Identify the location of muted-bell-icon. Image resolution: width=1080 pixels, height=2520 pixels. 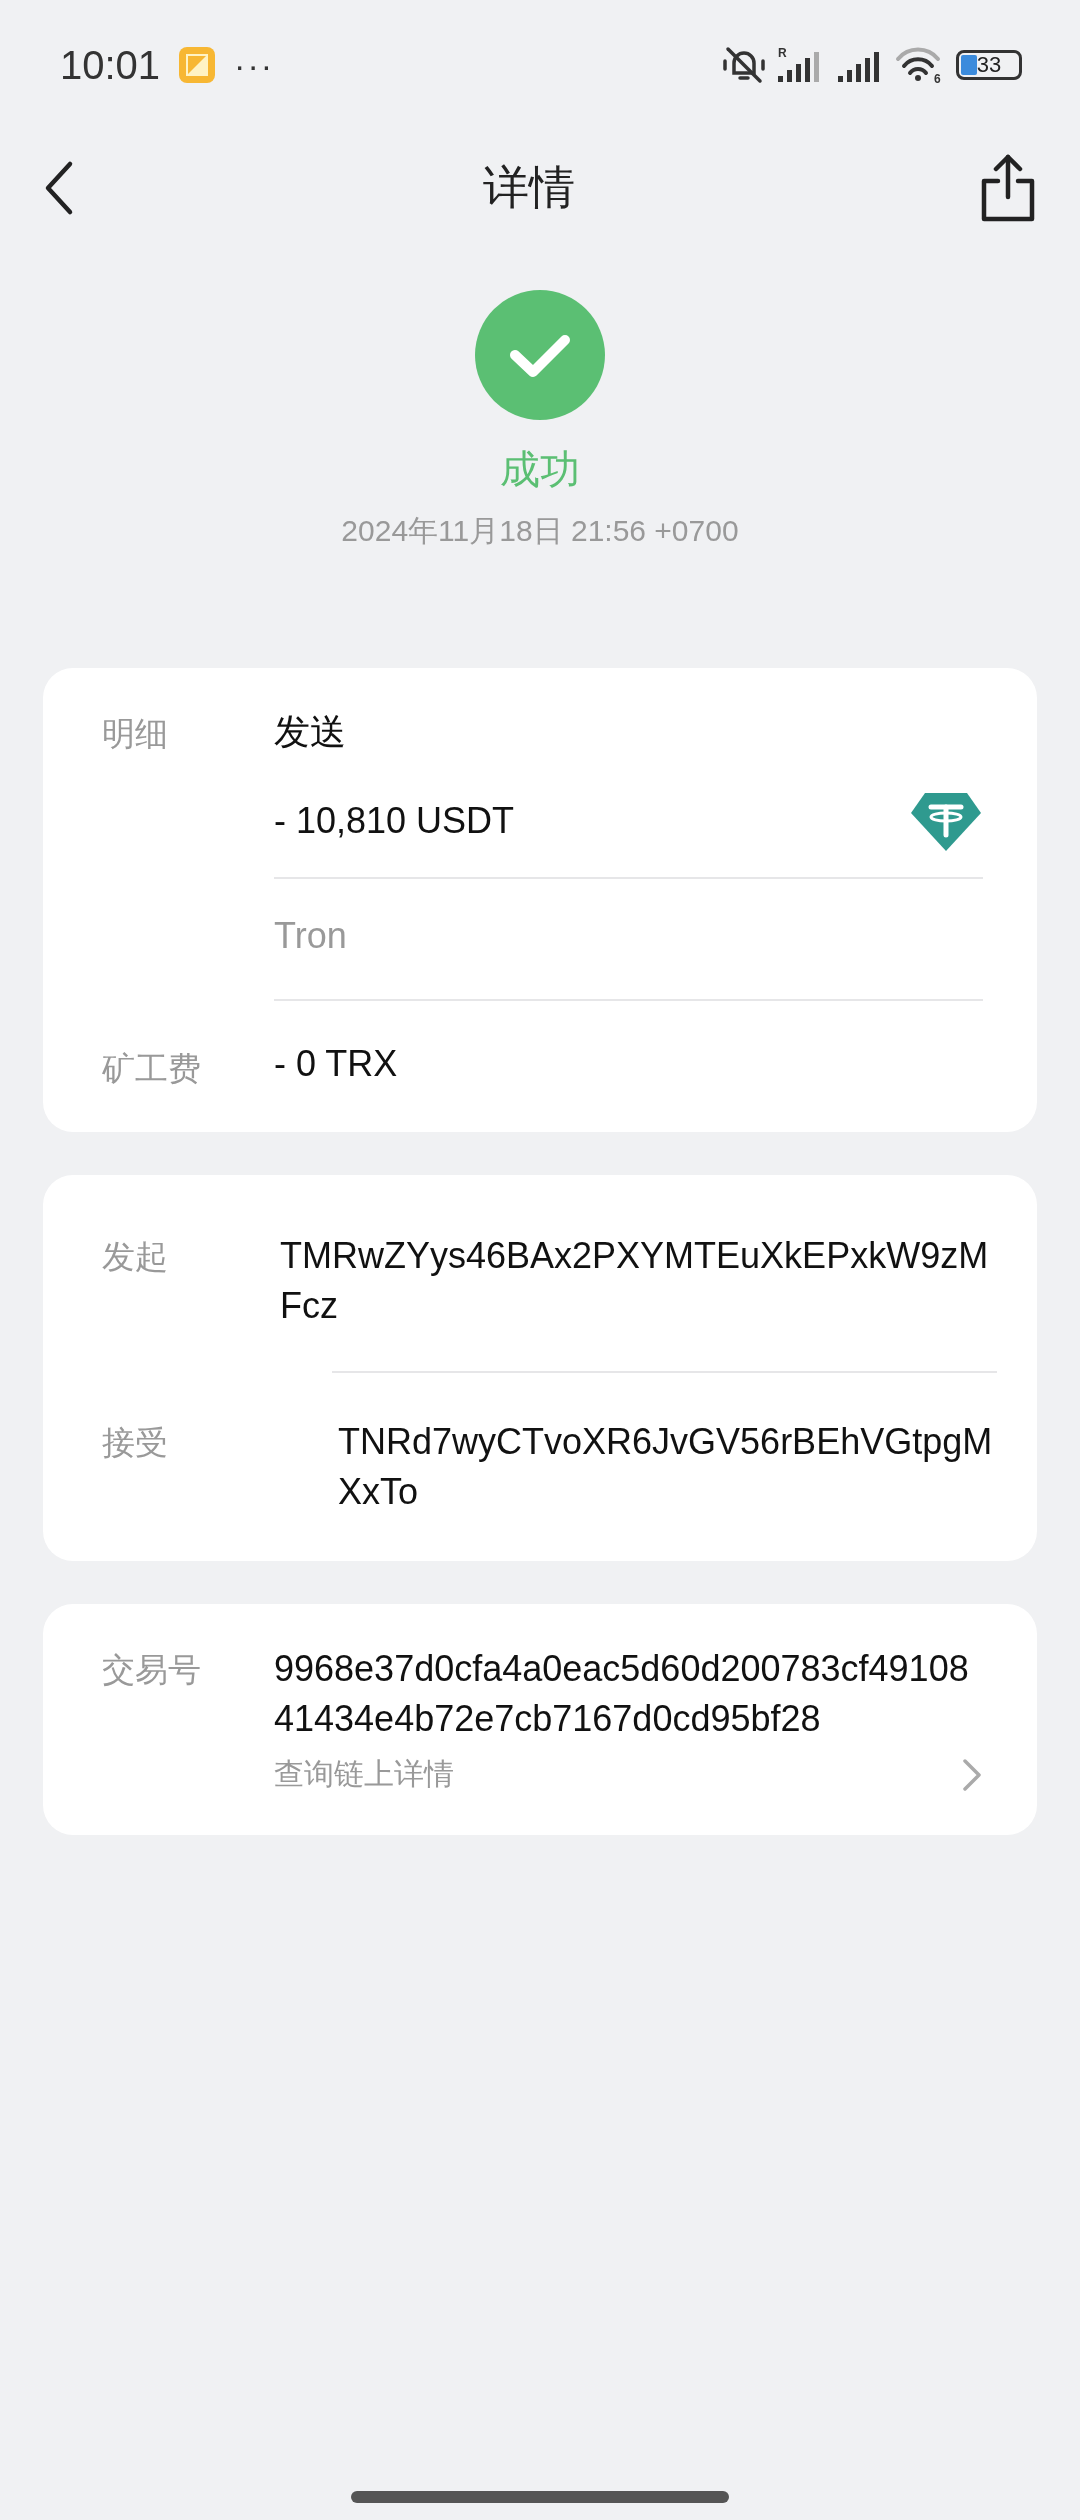
(744, 65).